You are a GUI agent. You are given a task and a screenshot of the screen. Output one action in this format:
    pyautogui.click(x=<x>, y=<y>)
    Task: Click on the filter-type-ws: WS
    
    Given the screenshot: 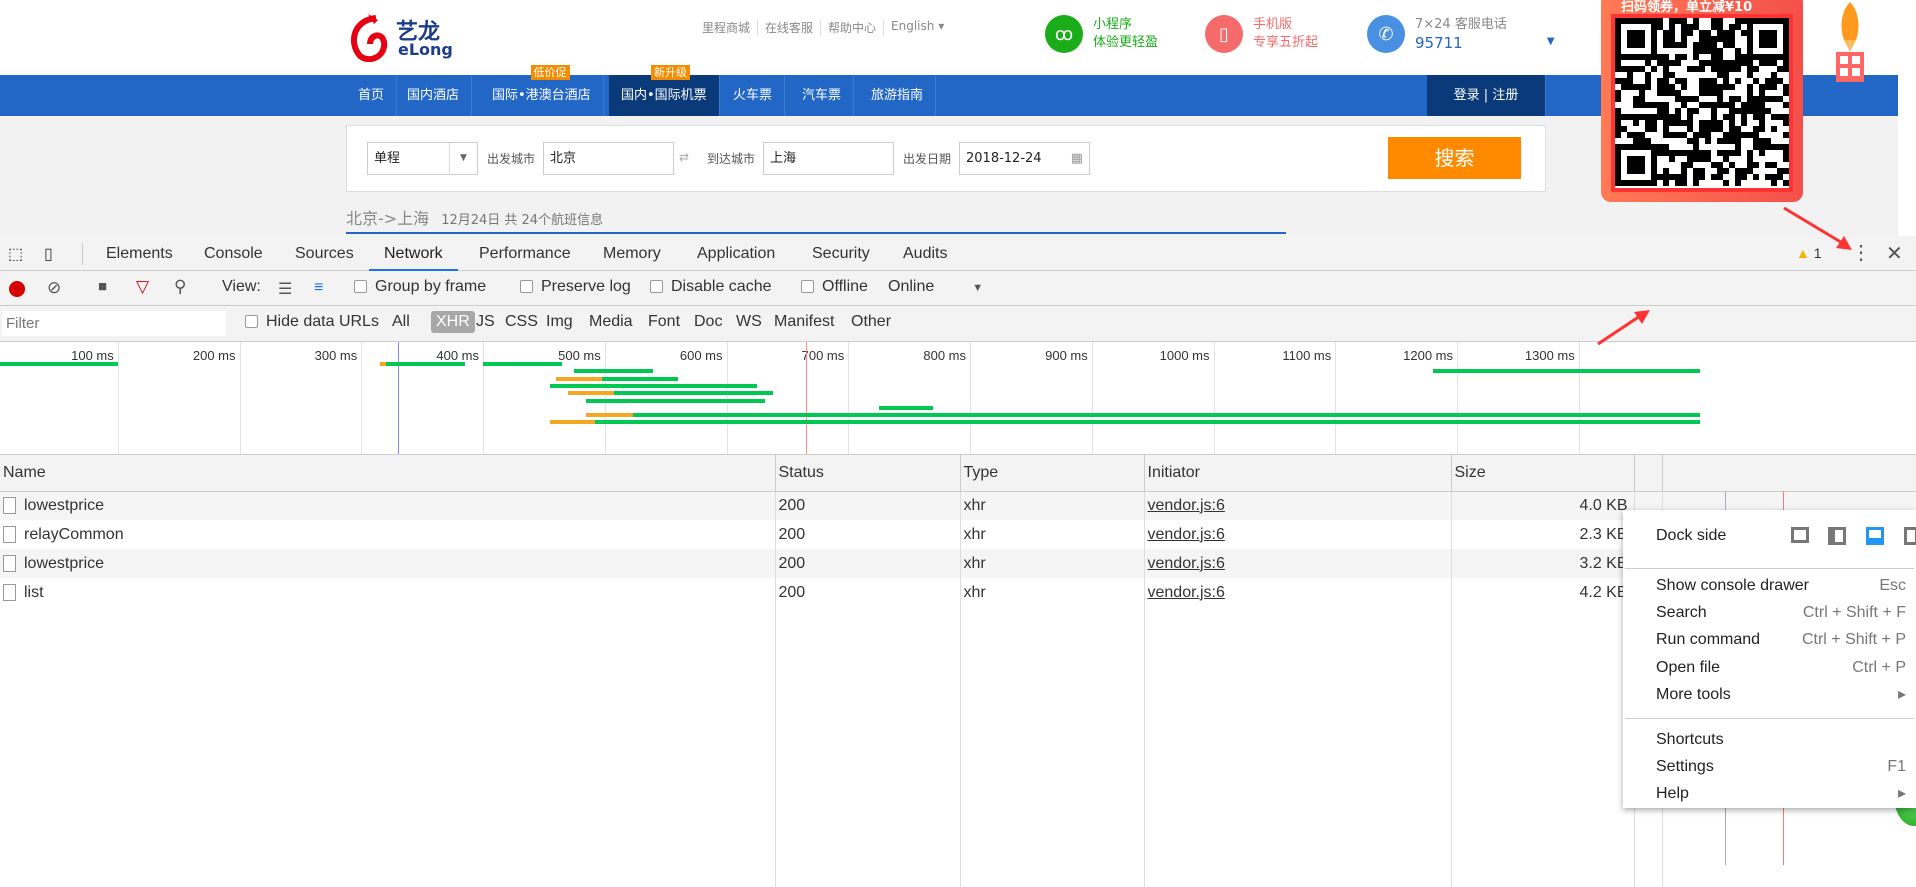 What is the action you would take?
    pyautogui.click(x=749, y=322)
    